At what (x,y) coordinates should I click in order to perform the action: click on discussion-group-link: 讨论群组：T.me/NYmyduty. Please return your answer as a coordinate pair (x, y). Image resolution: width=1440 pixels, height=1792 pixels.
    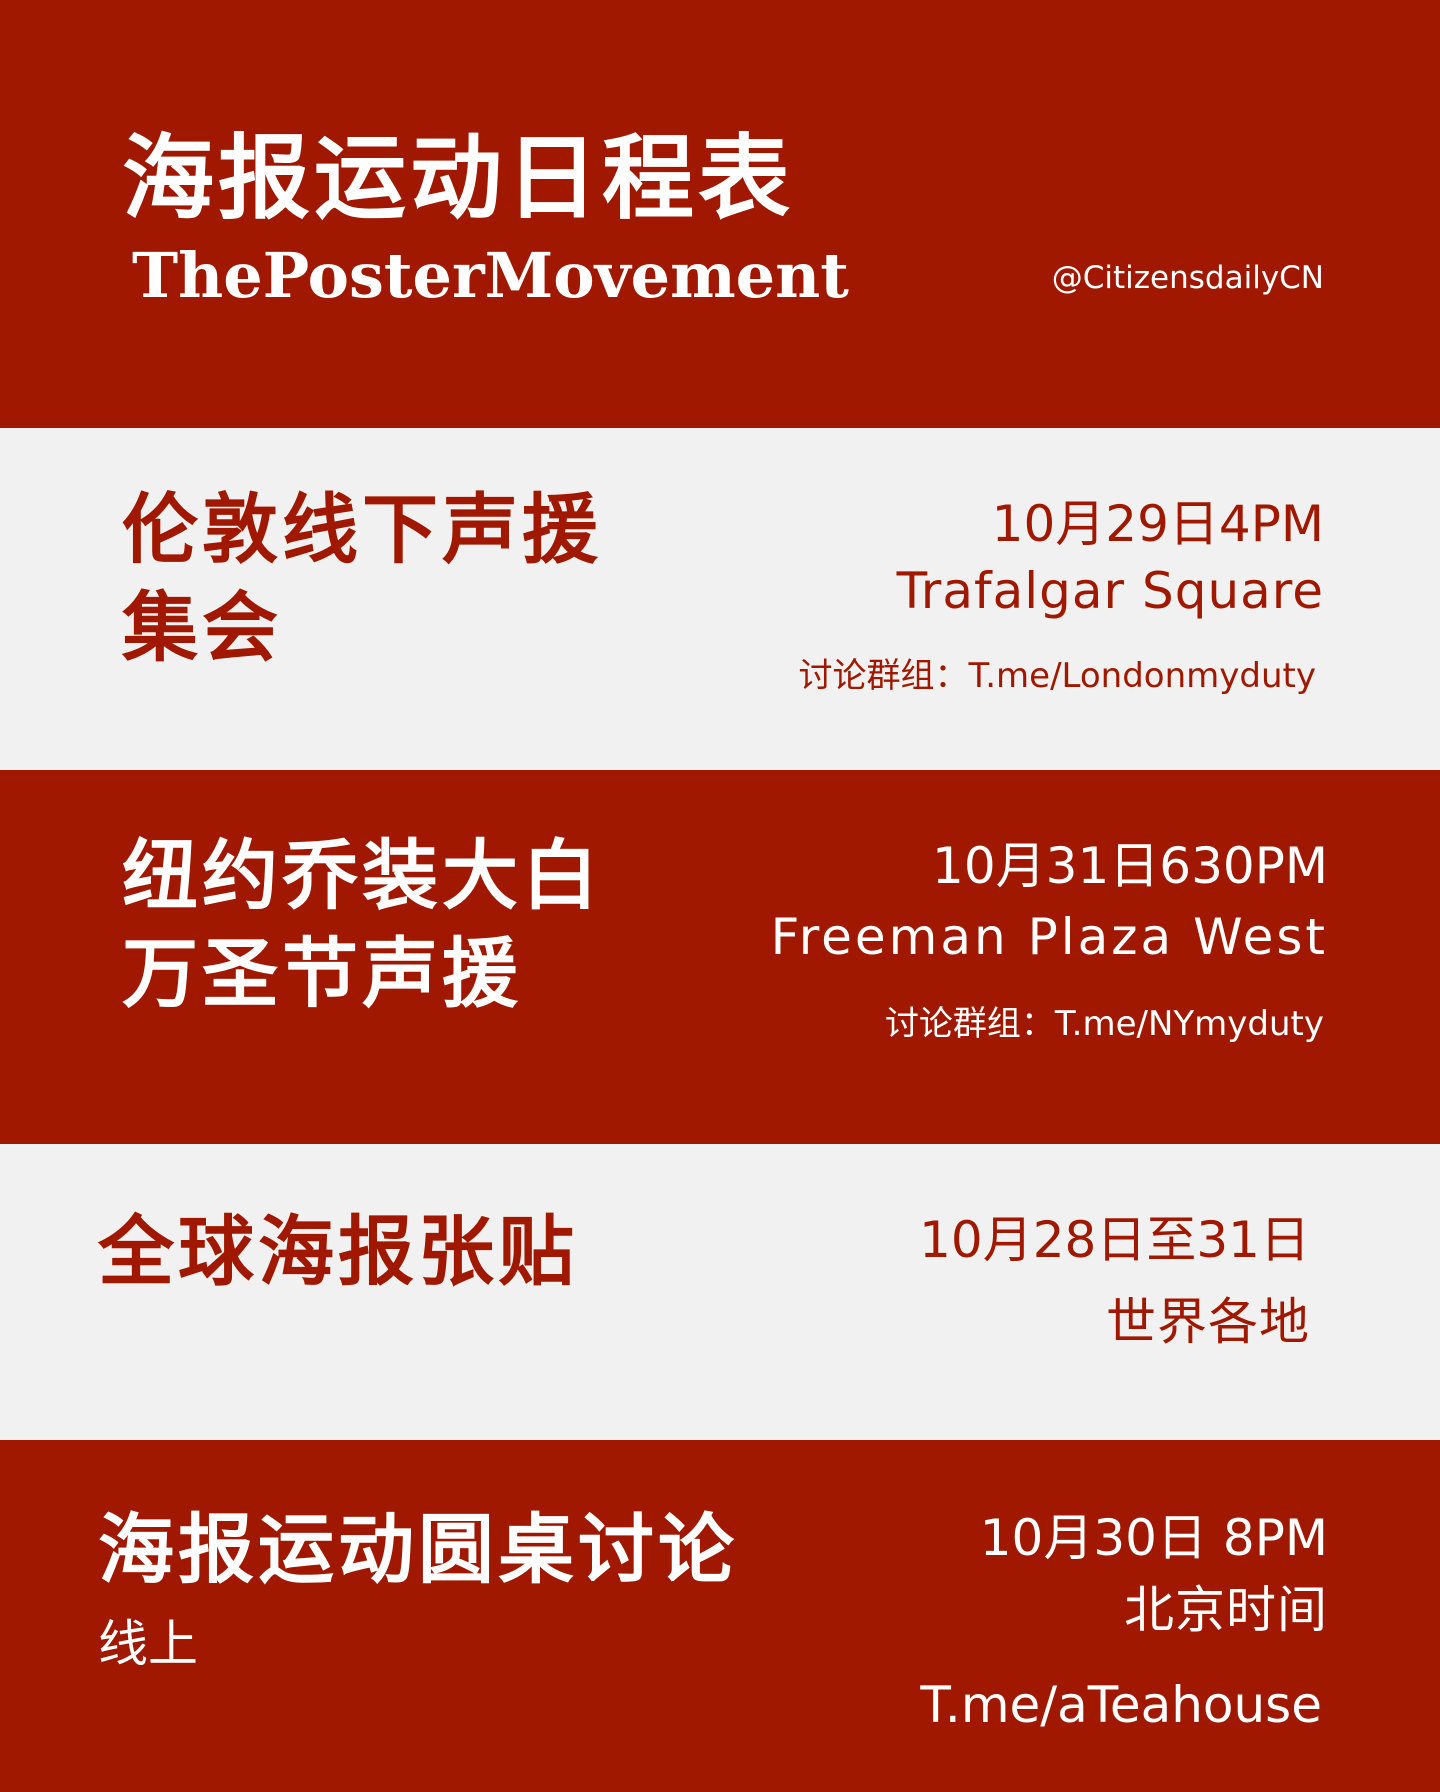
    Looking at the image, I should click on (1104, 1020).